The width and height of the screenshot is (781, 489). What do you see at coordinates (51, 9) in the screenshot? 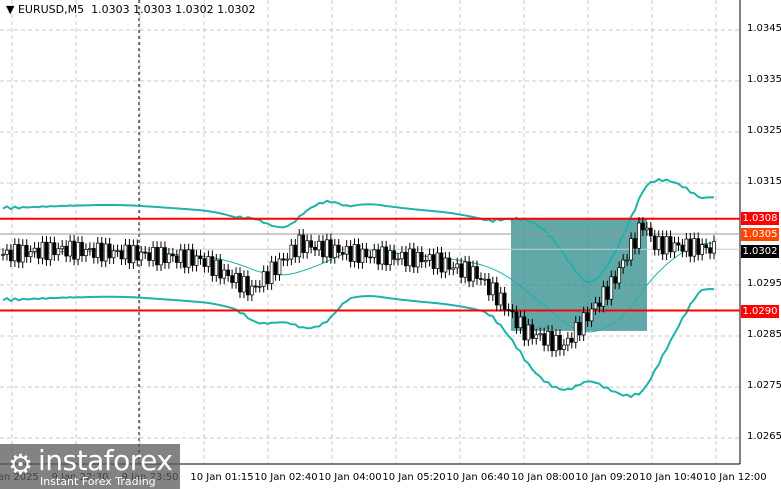
I see `symbol: EURUSD,M5` at bounding box center [51, 9].